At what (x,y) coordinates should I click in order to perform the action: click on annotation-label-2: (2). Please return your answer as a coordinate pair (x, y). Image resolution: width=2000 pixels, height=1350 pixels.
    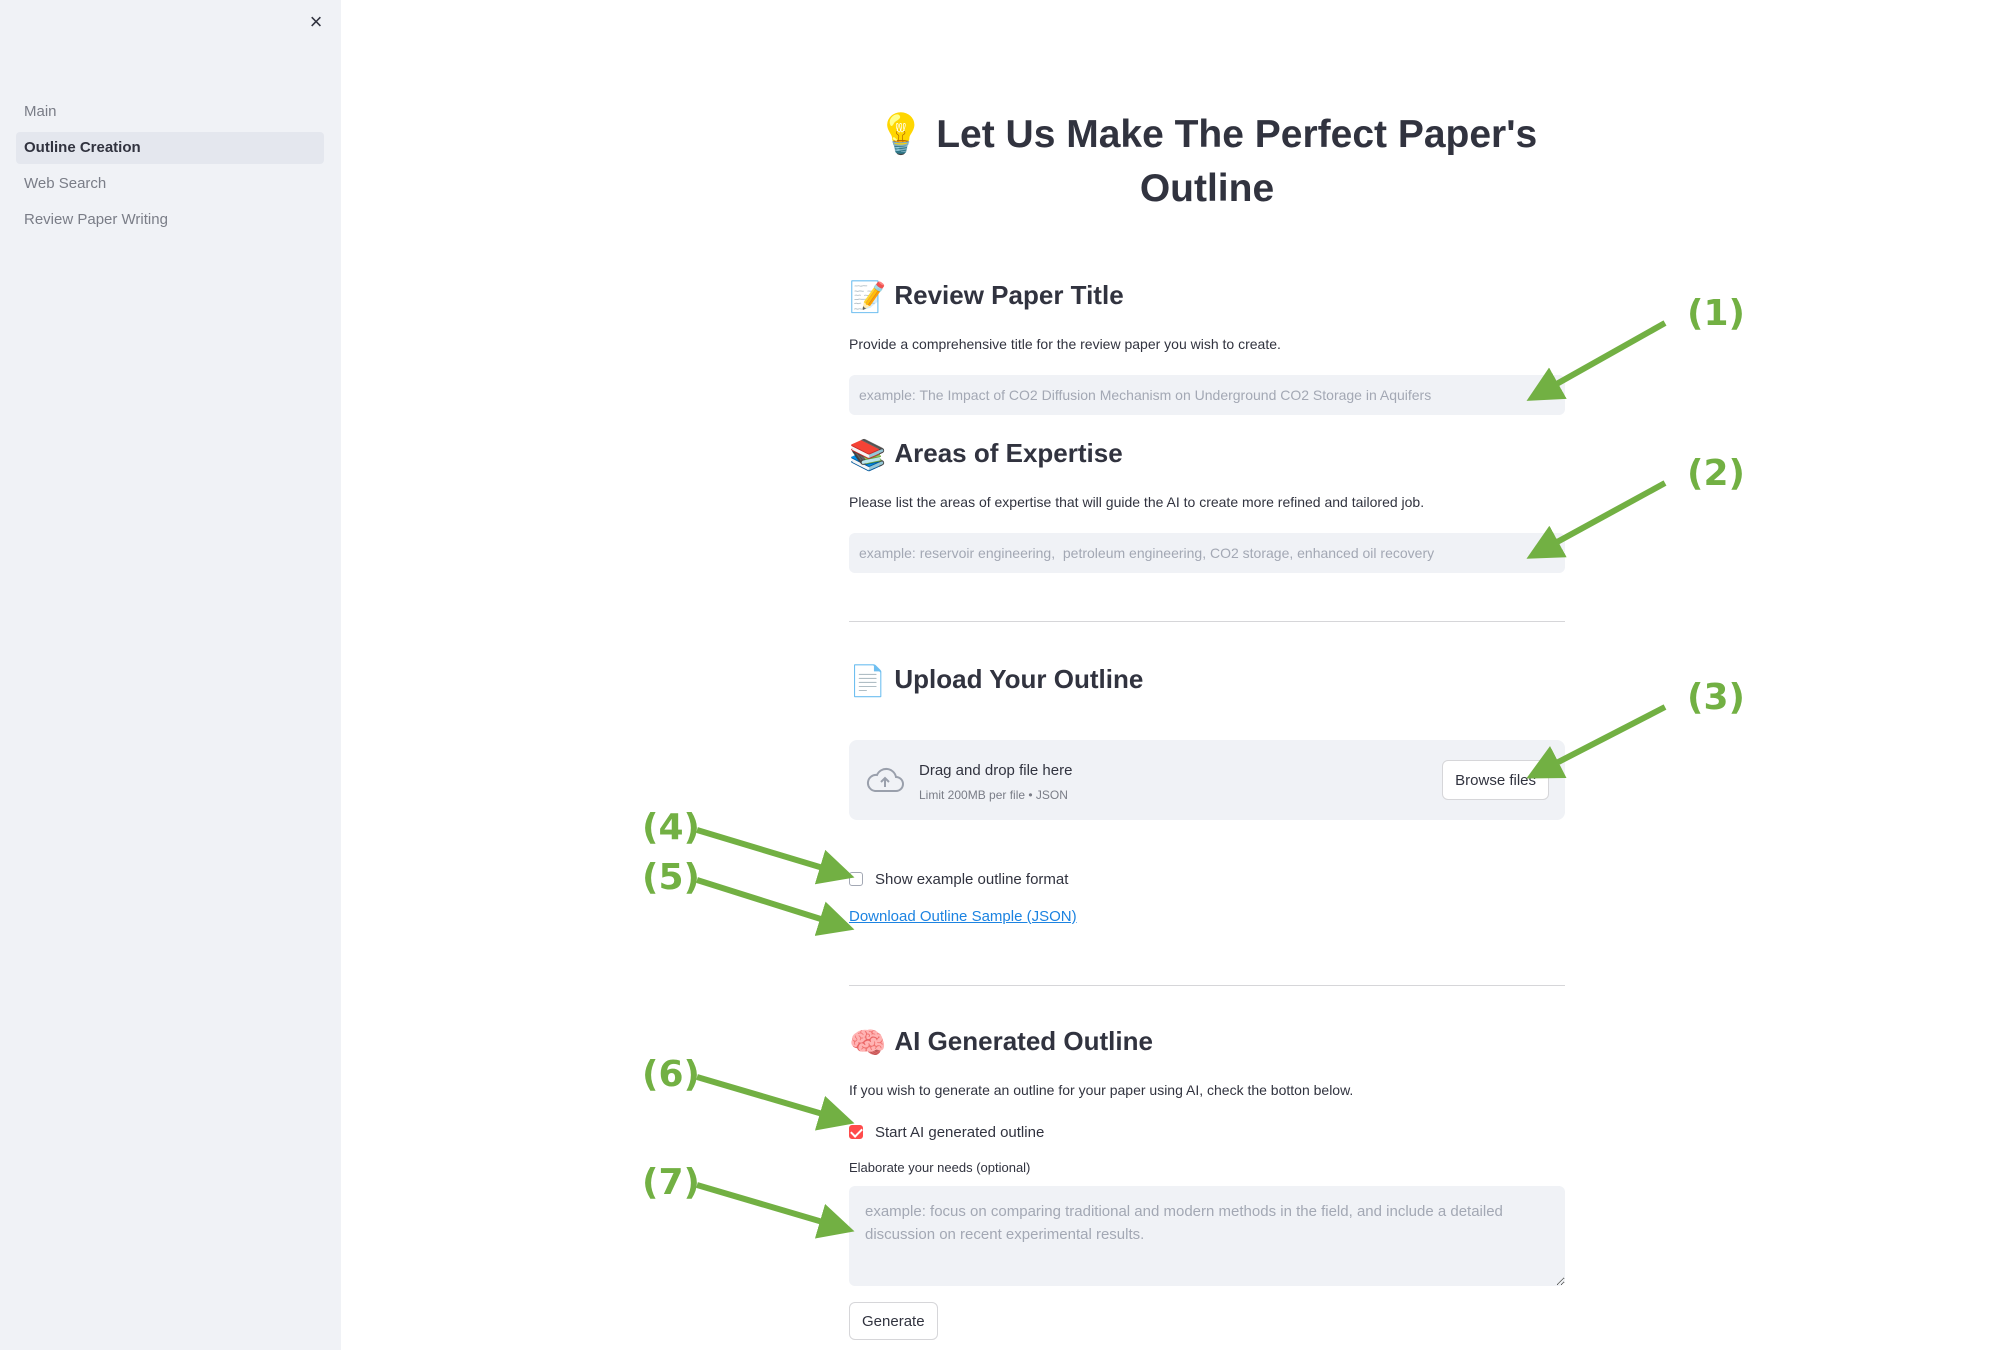
    Looking at the image, I should click on (1716, 473).